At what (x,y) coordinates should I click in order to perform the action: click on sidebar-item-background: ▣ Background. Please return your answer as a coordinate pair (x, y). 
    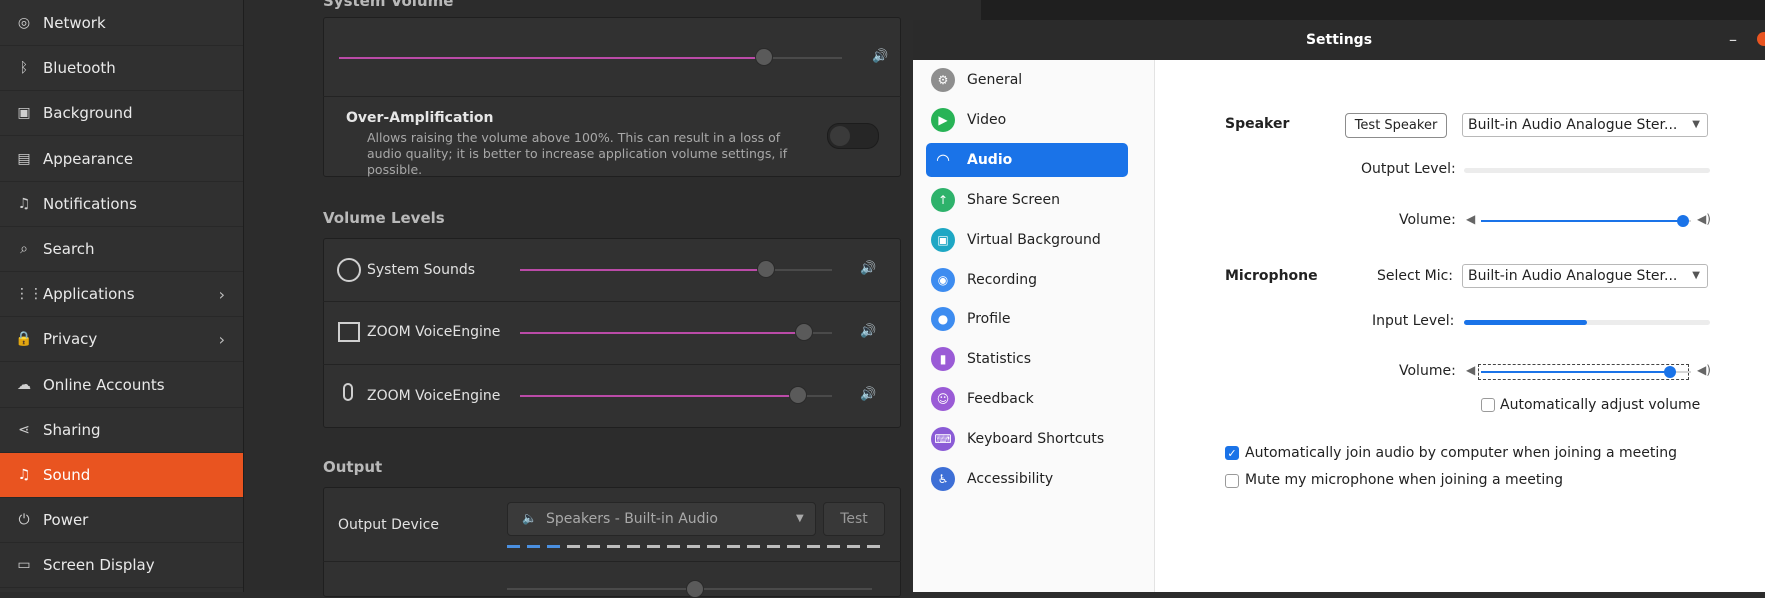
    Looking at the image, I should click on (121, 114).